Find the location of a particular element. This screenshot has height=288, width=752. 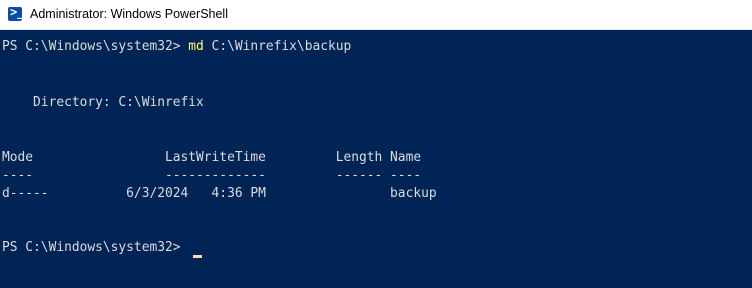

powershell-icon: >_ is located at coordinates (15, 14).